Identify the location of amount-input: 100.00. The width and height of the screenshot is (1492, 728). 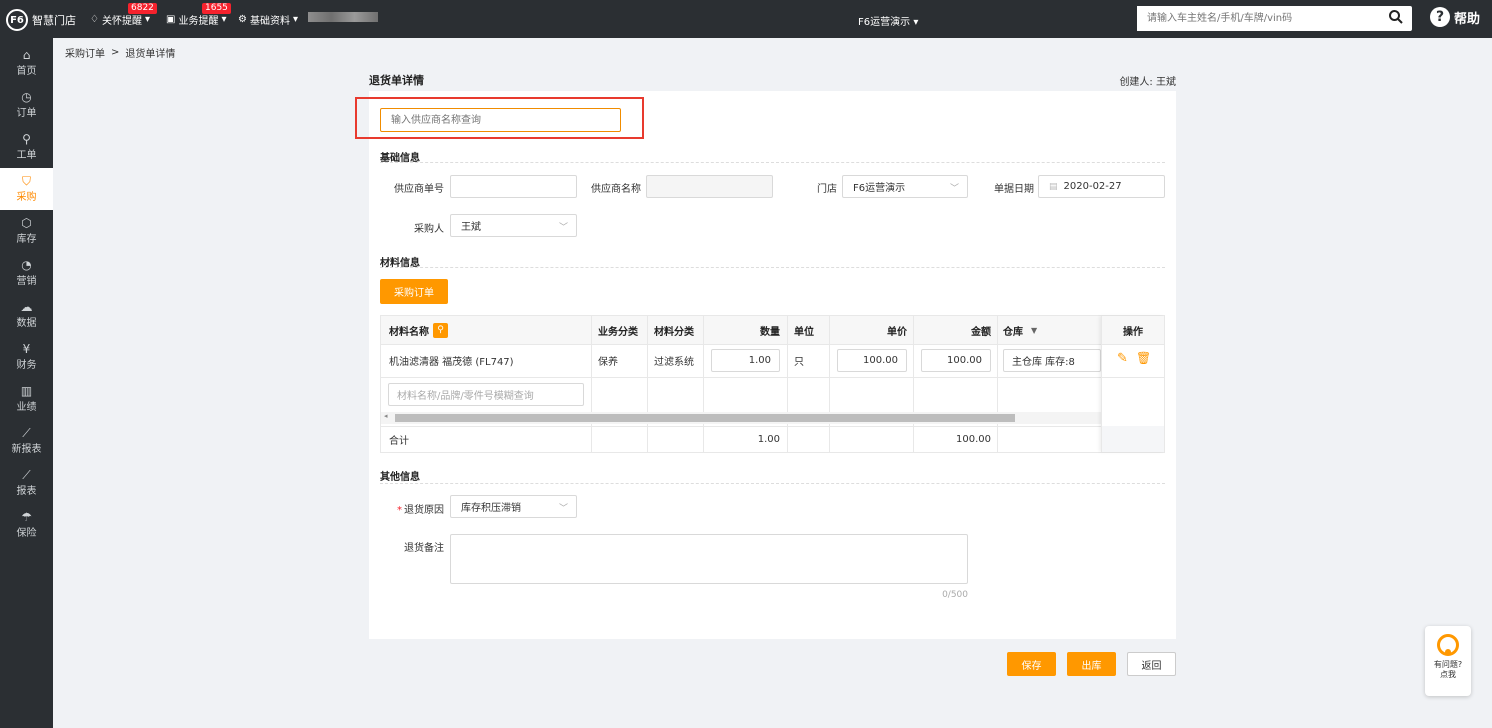
(956, 360).